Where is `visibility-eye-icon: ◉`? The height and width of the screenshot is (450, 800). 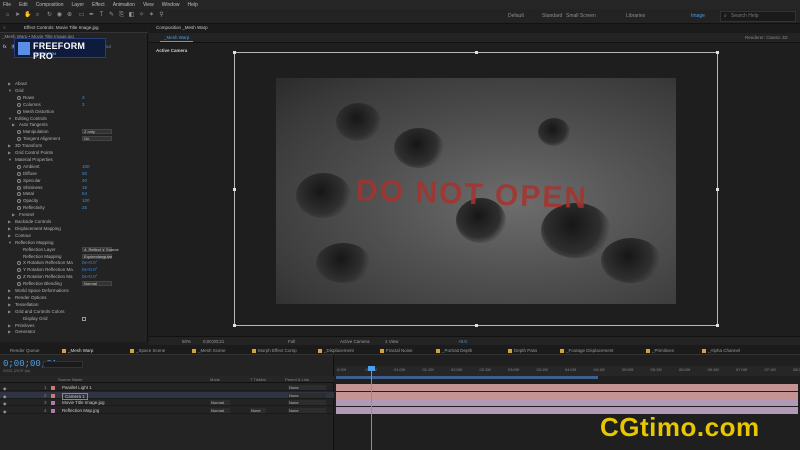 visibility-eye-icon: ◉ is located at coordinates (5, 411).